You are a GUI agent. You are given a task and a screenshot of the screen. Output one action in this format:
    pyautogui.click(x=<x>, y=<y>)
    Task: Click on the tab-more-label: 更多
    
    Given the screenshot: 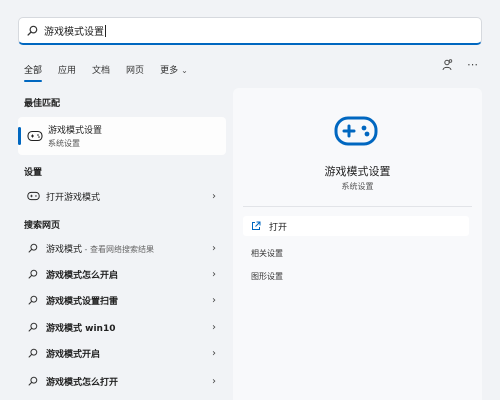 What is the action you would take?
    pyautogui.click(x=169, y=70)
    